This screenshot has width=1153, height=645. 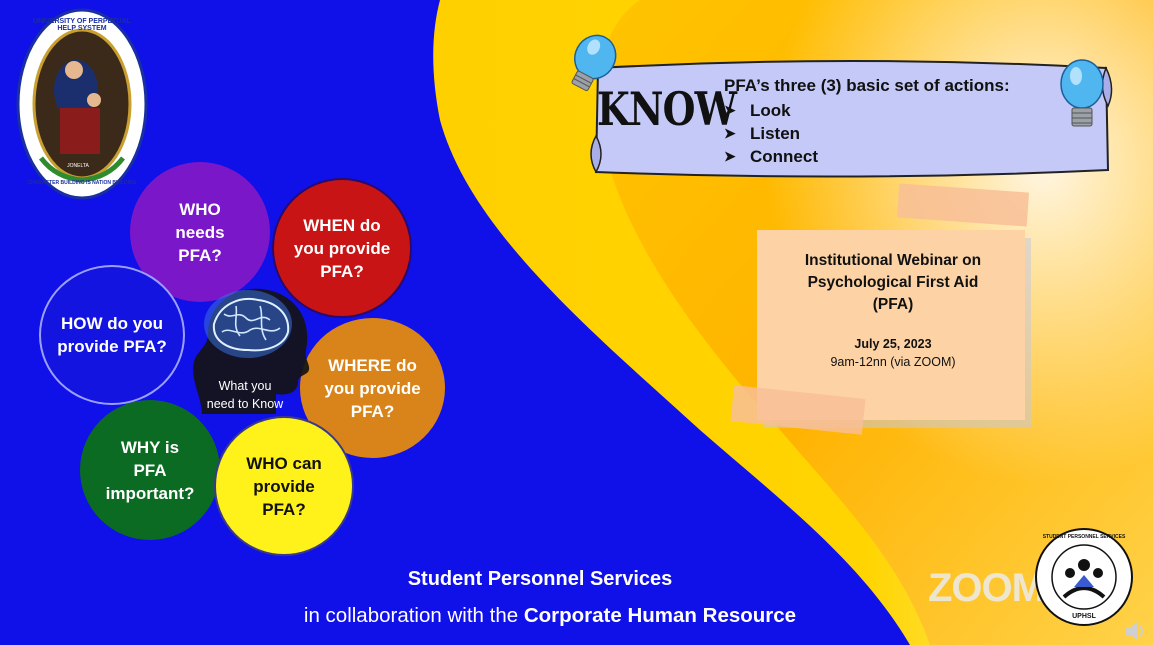 What do you see at coordinates (757, 110) in the screenshot?
I see `list-item: ➤ Look` at bounding box center [757, 110].